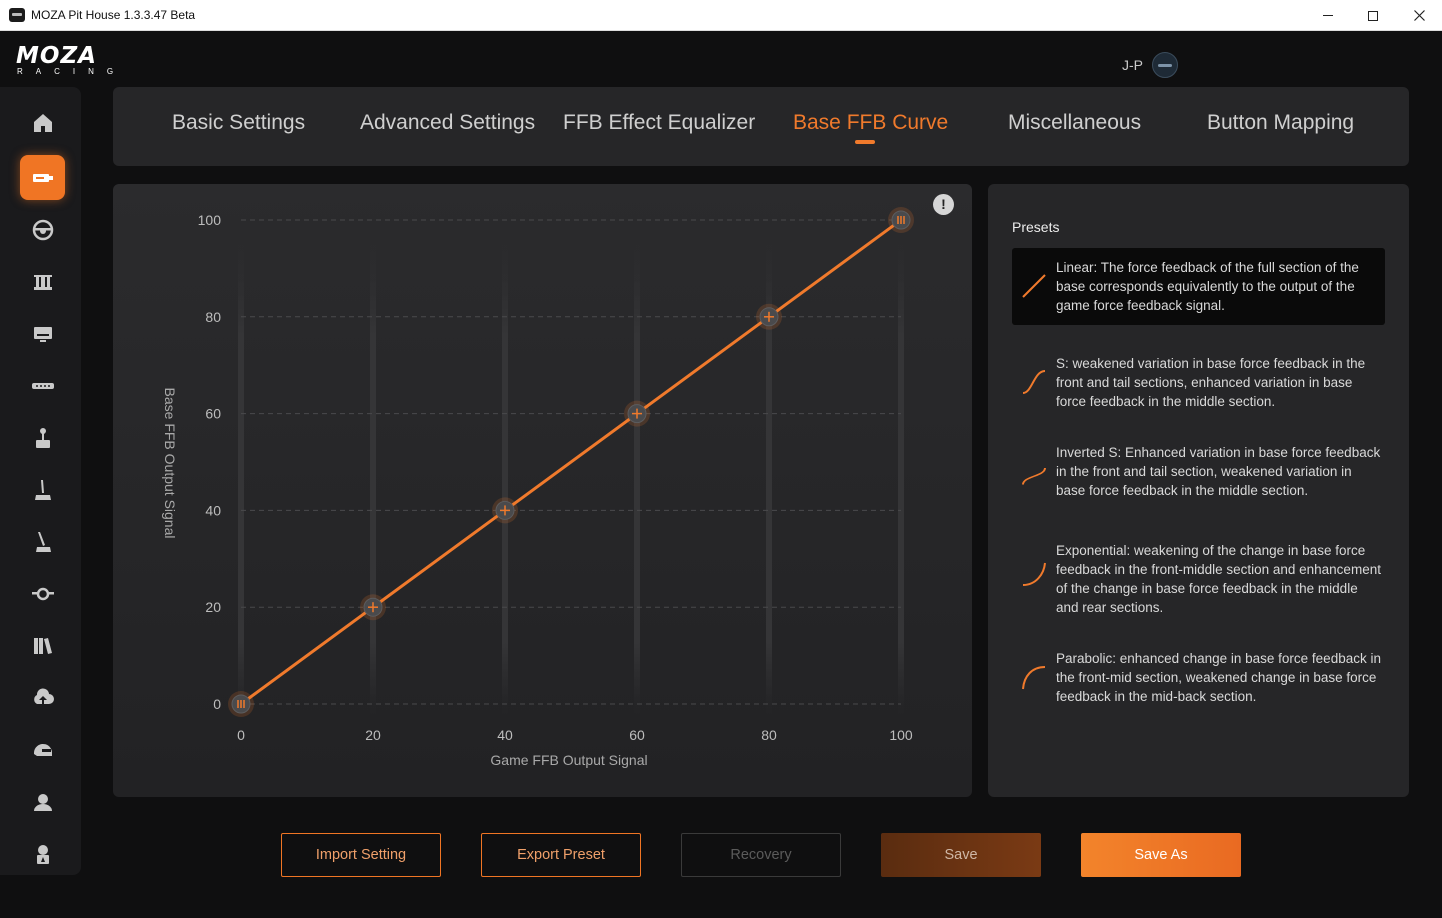 This screenshot has height=918, width=1442. I want to click on shifter-icon, so click(42, 437).